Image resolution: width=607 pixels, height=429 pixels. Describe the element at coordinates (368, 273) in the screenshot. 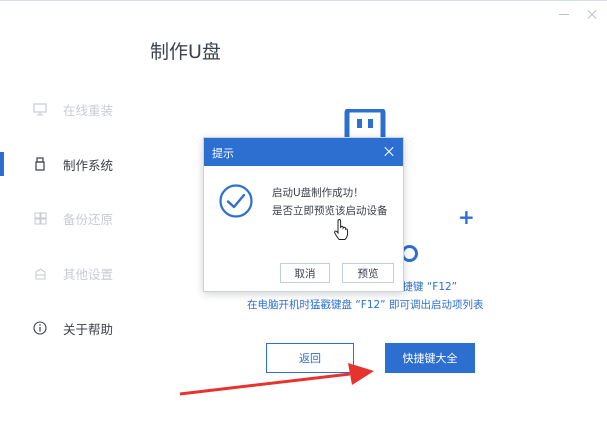

I see `preview-button: 预览` at that location.